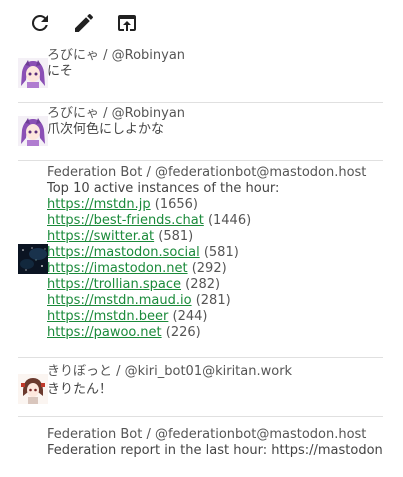  I want to click on instance-list-item: https://mastodon.social (581), so click(215, 253).